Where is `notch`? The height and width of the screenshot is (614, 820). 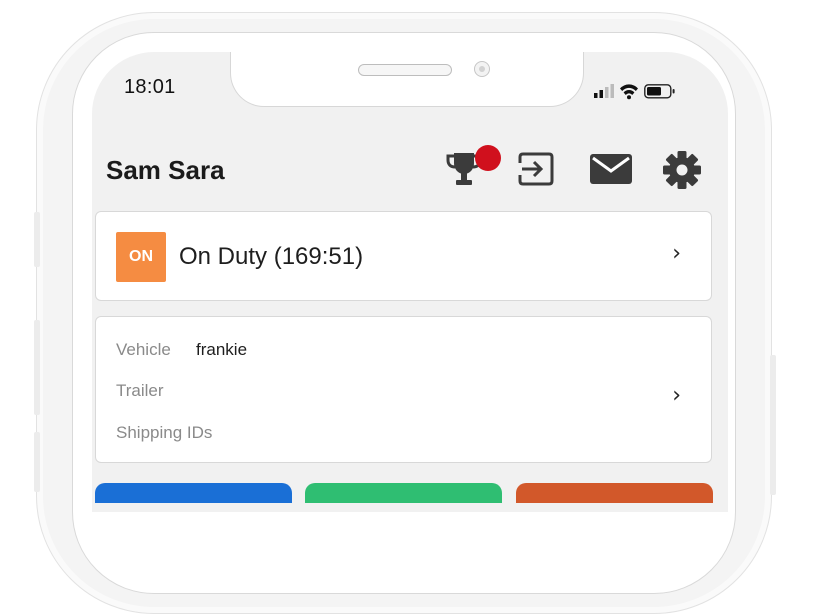 notch is located at coordinates (407, 79).